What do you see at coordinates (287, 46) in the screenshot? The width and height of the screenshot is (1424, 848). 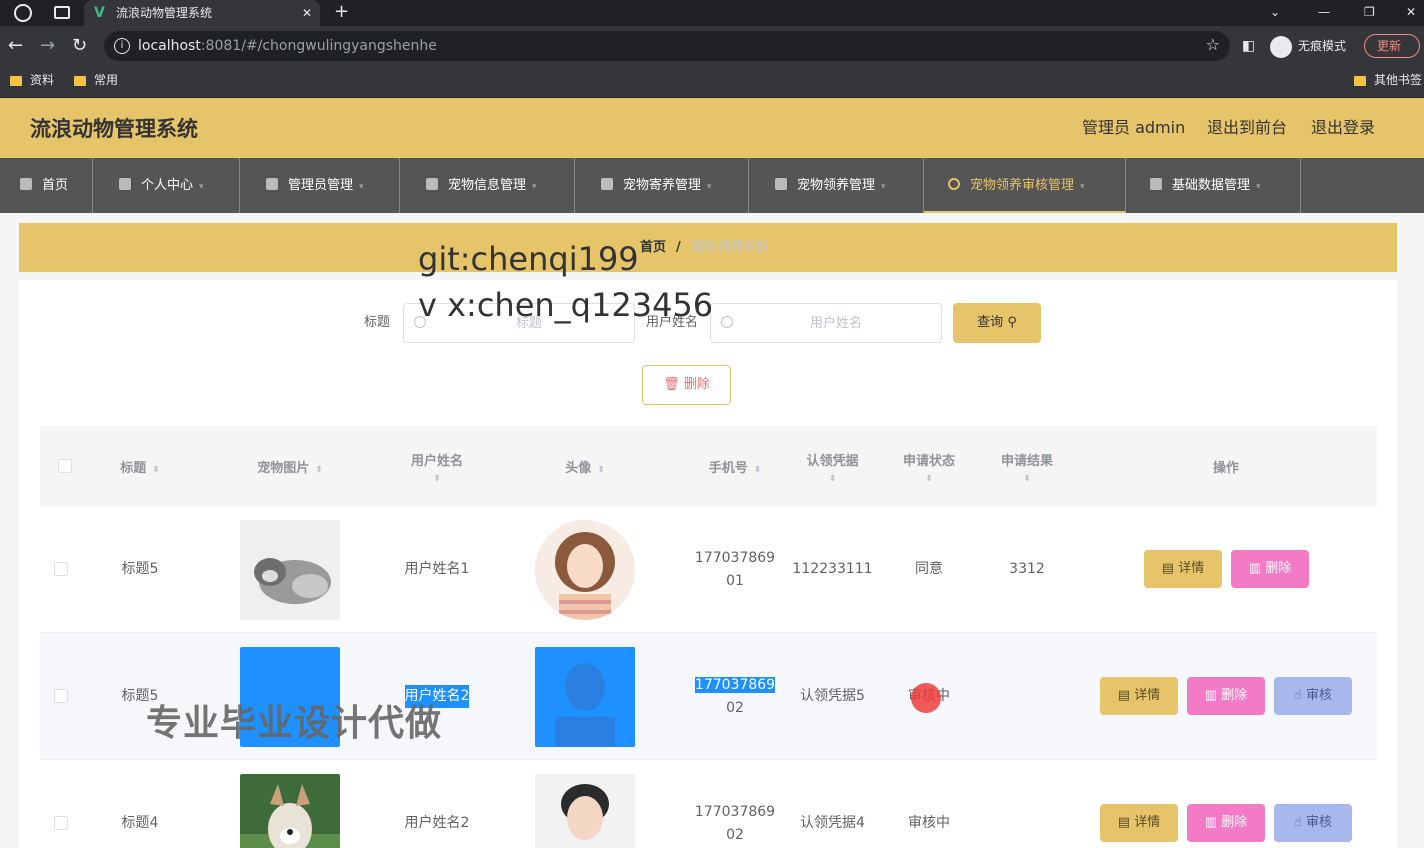 I see `url-text: localhost:8081/#/chongwulingyangshenhe` at bounding box center [287, 46].